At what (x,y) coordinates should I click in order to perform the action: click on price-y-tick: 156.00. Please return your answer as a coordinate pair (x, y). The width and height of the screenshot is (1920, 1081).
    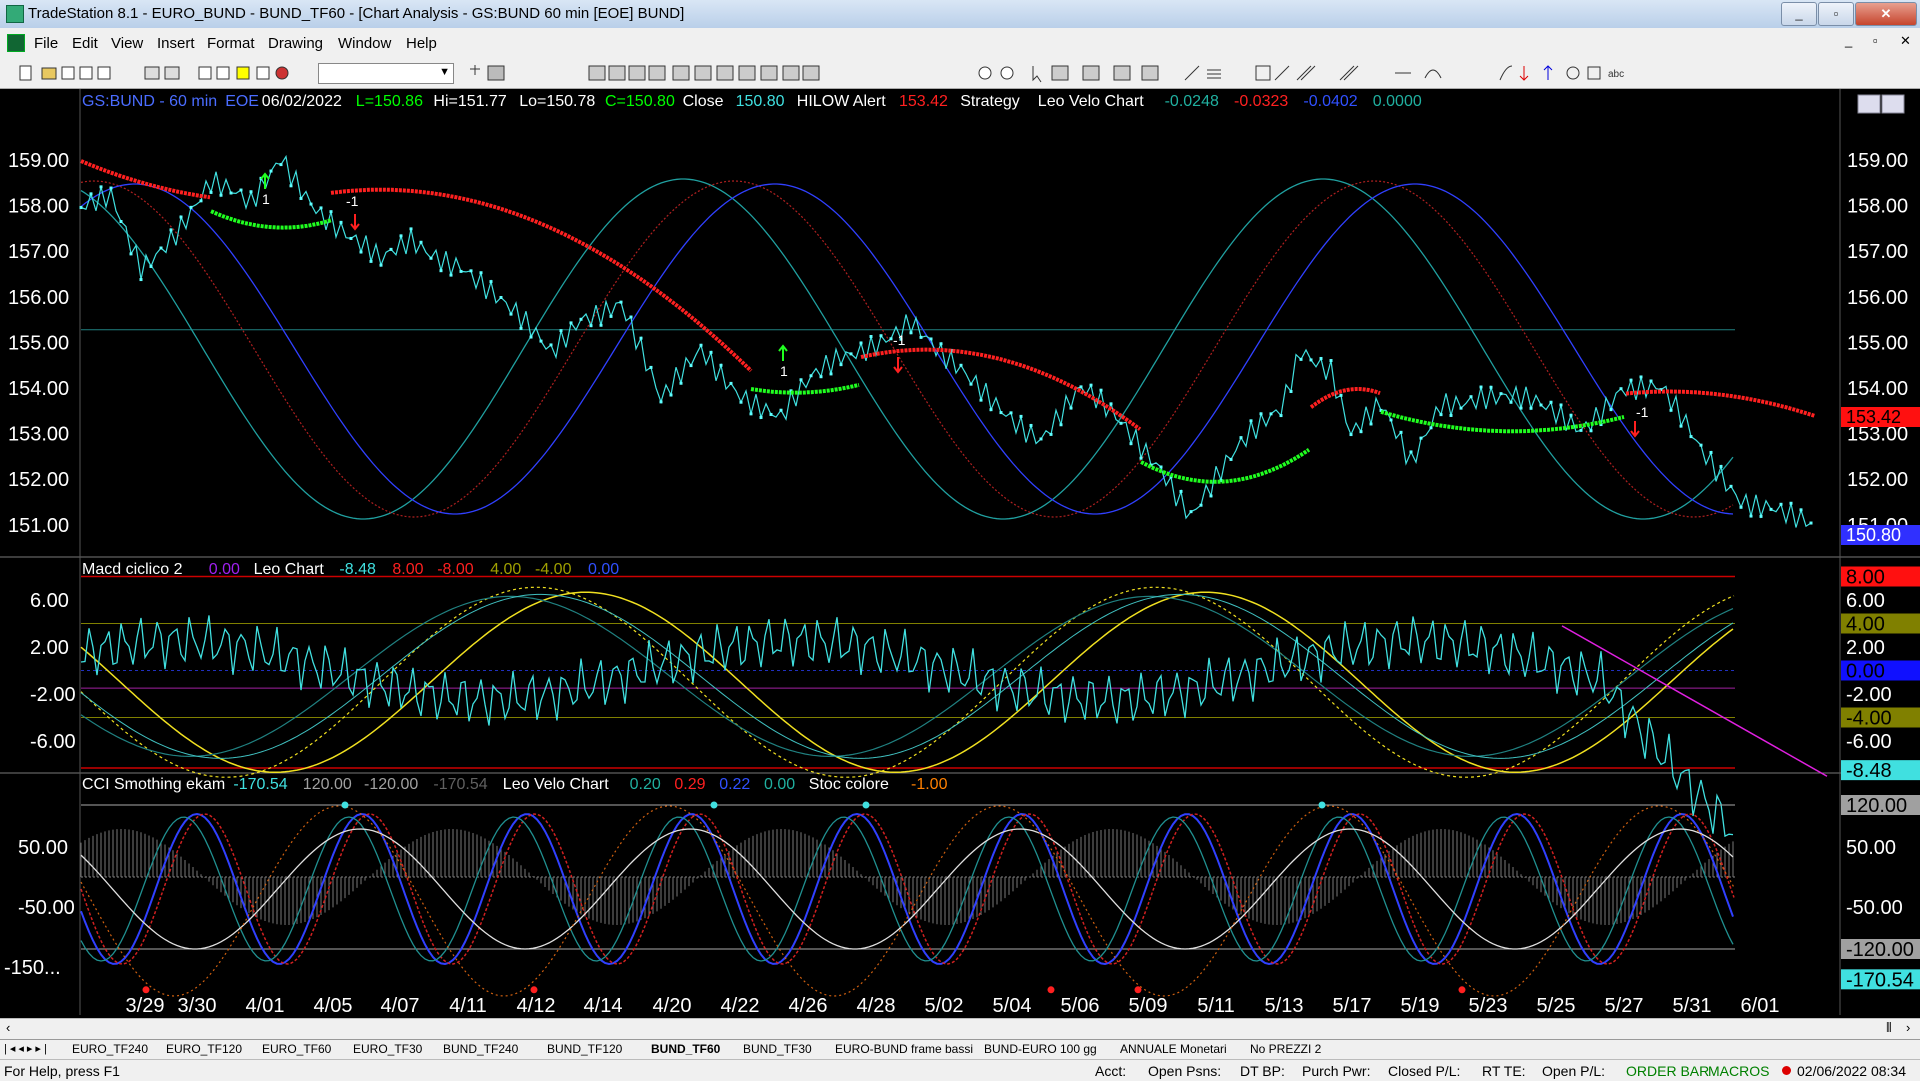
    Looking at the image, I should click on (38, 298).